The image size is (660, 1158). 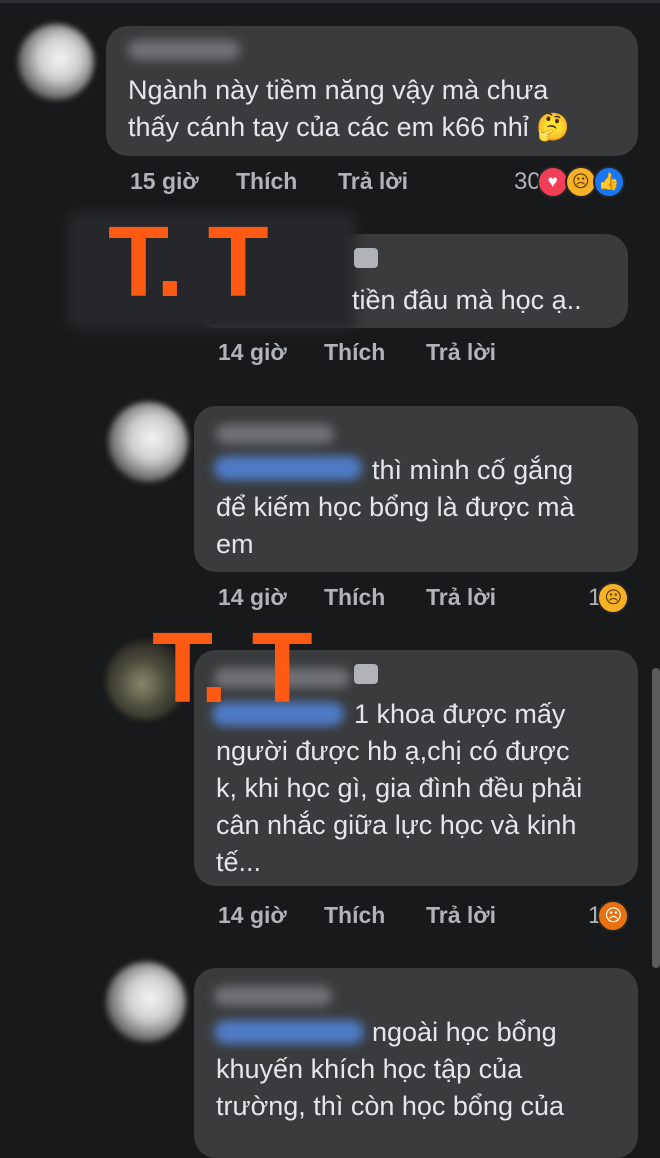 I want to click on comment-text: 1 khoa được mấy, so click(x=460, y=714).